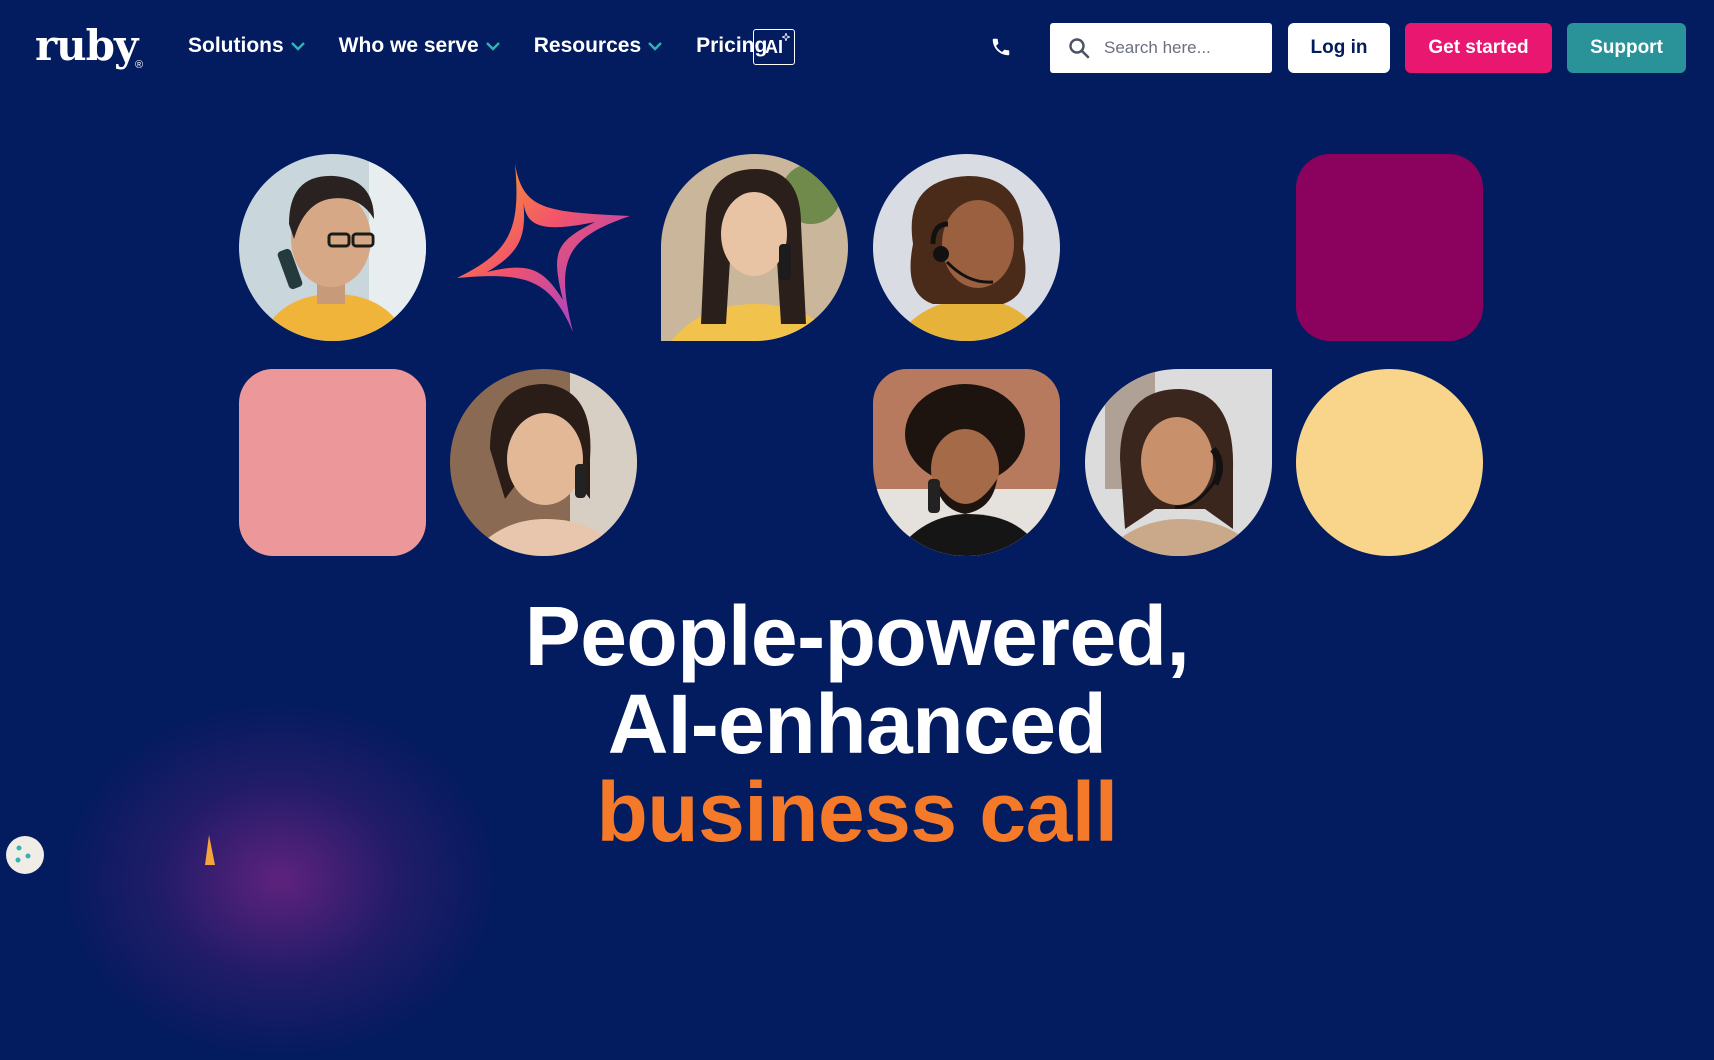 This screenshot has width=1714, height=1060. I want to click on main-nav: Solutions Who we serve Resources Pricing, so click(494, 46).